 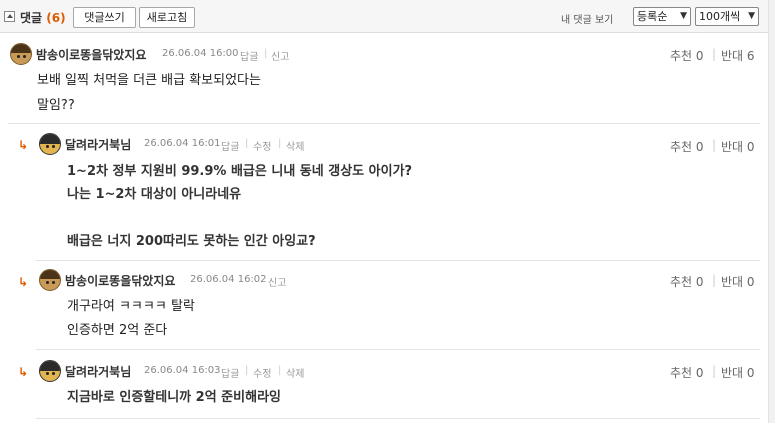 I want to click on comment-toolbar: 댓글 (6) 댓글쓰기 새로고침 내 댓글 보기 등록순 ▼ 100개씩 ▼, so click(x=384, y=16).